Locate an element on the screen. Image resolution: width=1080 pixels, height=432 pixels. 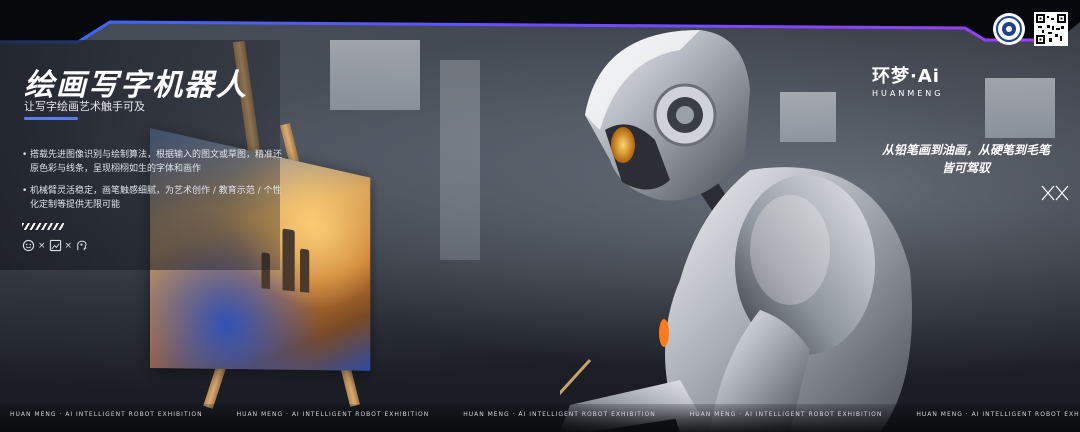
brand-block: 环梦·Ai HUANMENG is located at coordinates (907, 80).